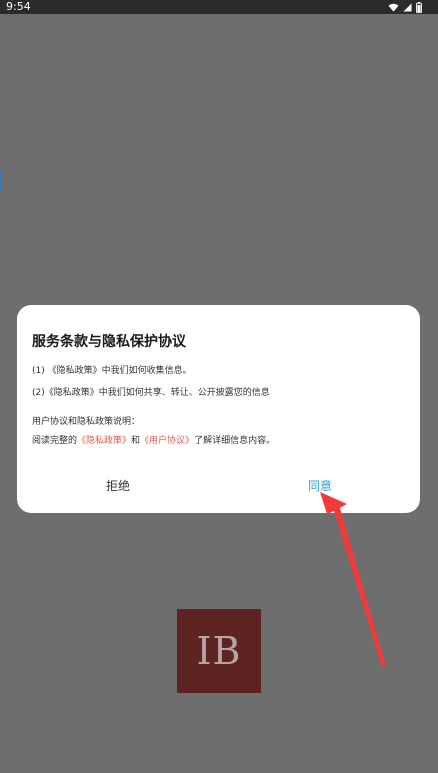 This screenshot has width=438, height=773. What do you see at coordinates (167, 441) in the screenshot?
I see `user-agreement-link: 《用户协议》` at bounding box center [167, 441].